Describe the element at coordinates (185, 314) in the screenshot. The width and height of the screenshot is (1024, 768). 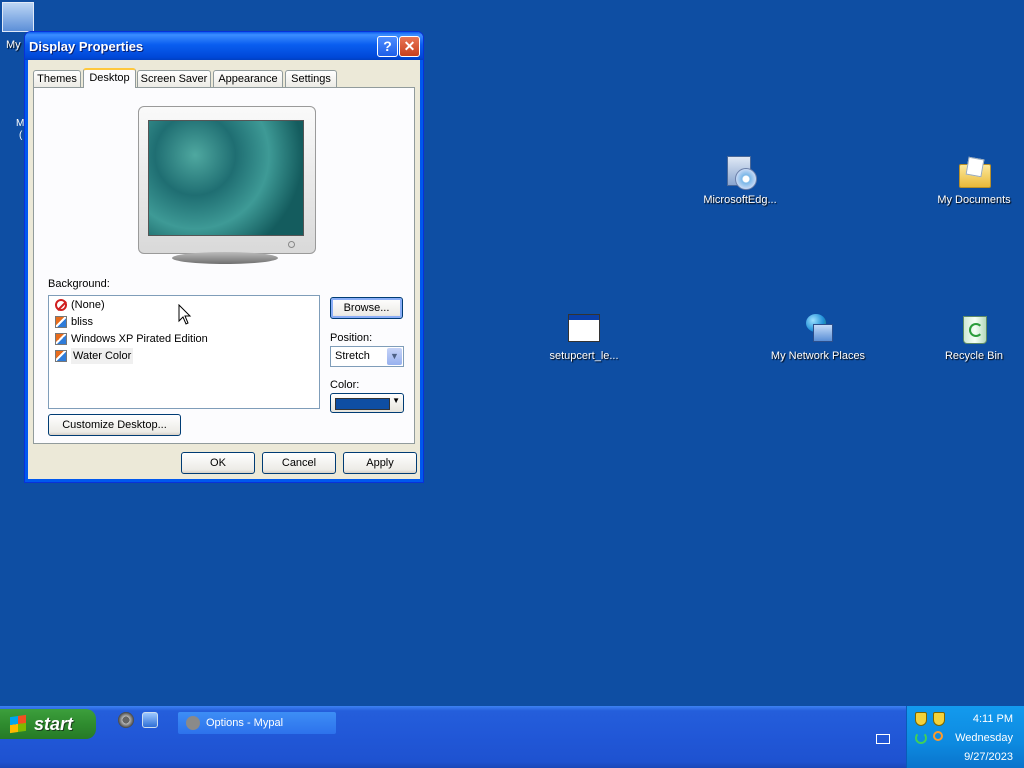
I see `mouse-pointer-icon` at that location.